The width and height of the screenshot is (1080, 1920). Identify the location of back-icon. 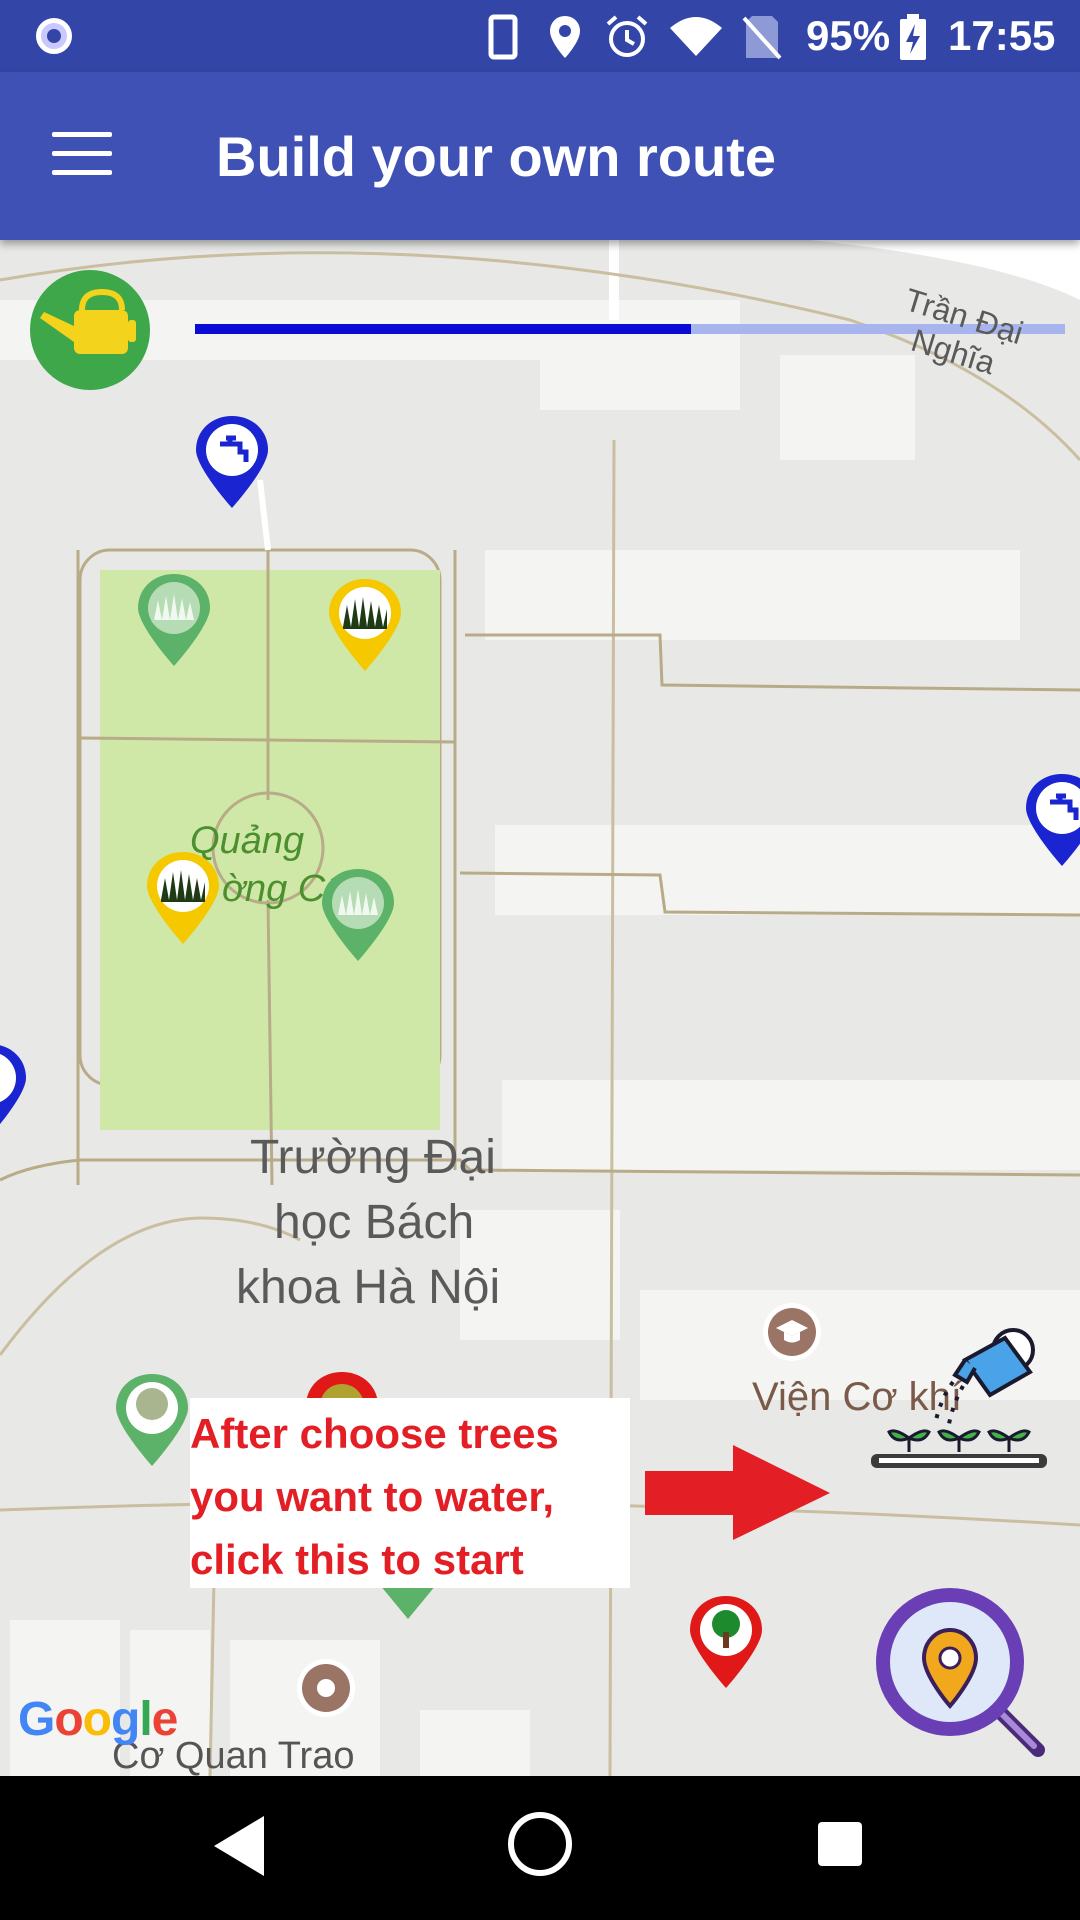
(239, 1846).